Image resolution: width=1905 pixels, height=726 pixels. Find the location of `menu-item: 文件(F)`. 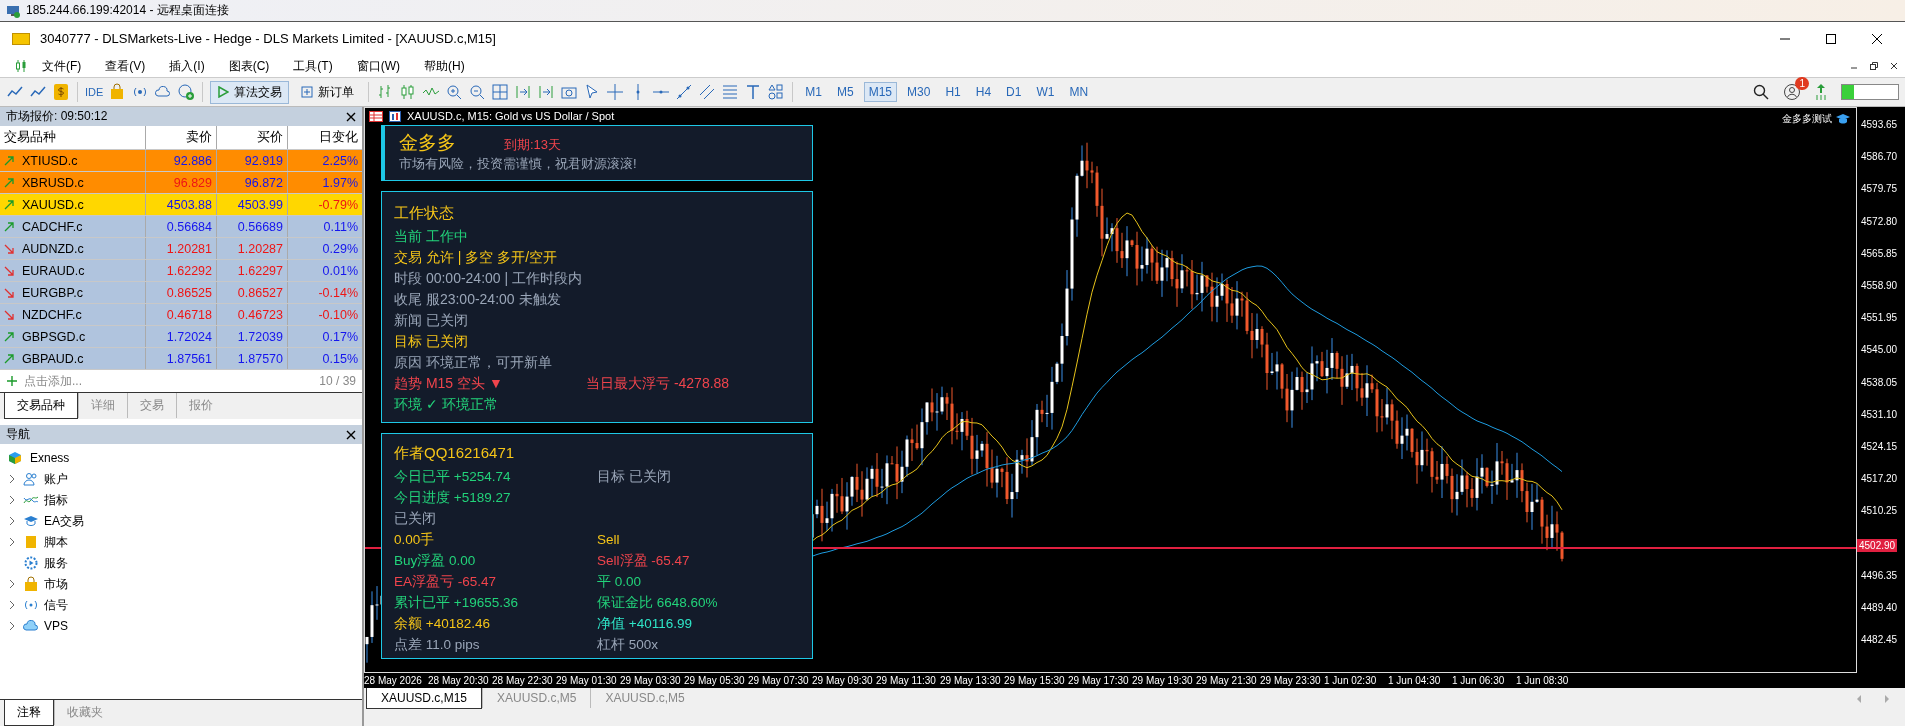

menu-item: 文件(F) is located at coordinates (62, 66).